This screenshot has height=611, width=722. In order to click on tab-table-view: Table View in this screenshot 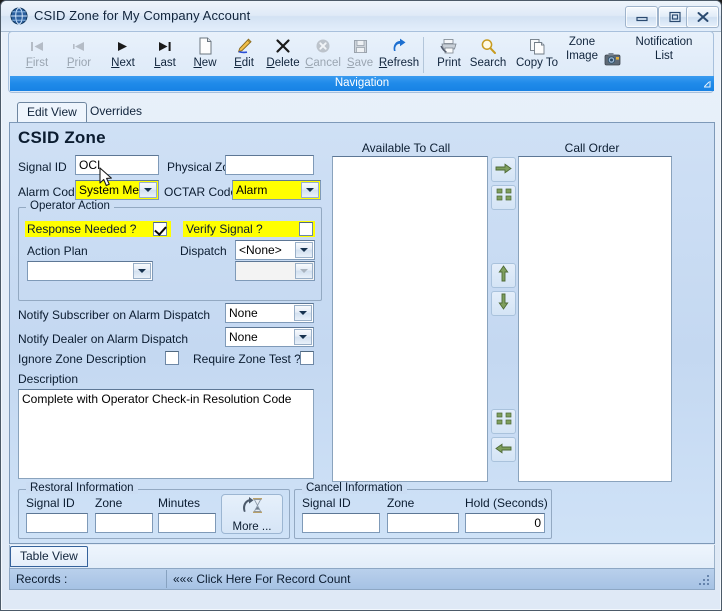, I will do `click(49, 556)`.